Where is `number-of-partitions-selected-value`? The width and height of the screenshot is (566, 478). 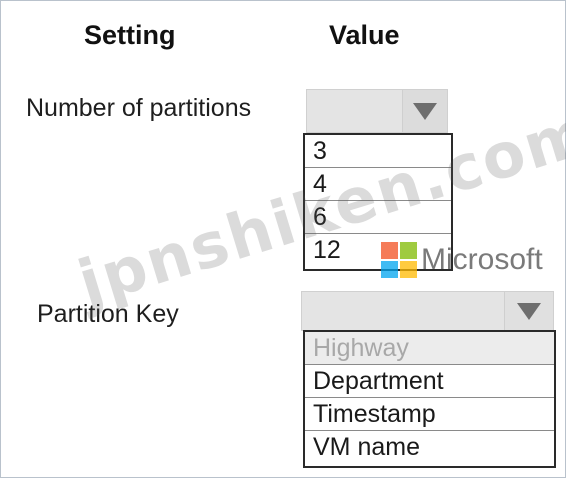
number-of-partitions-selected-value is located at coordinates (355, 111).